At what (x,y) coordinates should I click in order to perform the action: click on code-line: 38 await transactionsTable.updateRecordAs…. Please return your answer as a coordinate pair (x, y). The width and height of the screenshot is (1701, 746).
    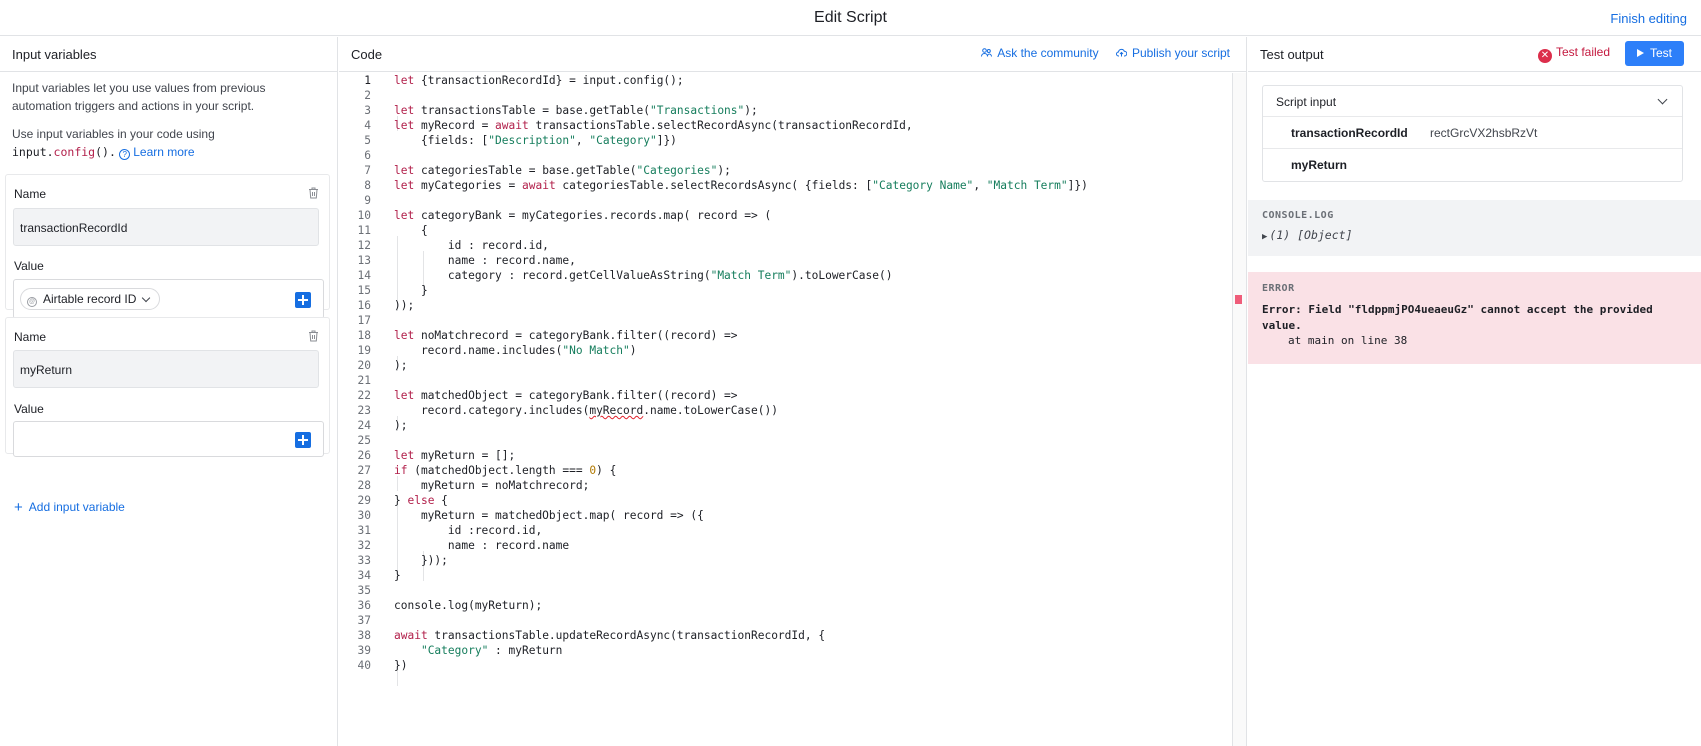
    Looking at the image, I should click on (785, 636).